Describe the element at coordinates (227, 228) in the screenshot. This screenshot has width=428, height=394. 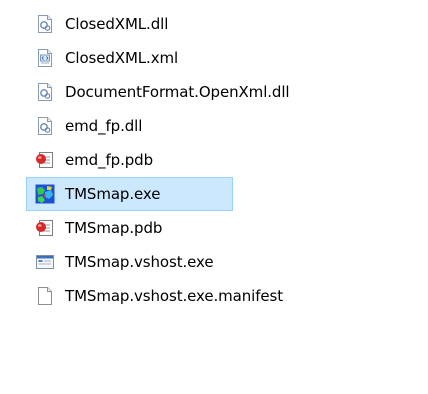
I see `file-item-tmsmap-pdb: TMSmap.pdb` at that location.